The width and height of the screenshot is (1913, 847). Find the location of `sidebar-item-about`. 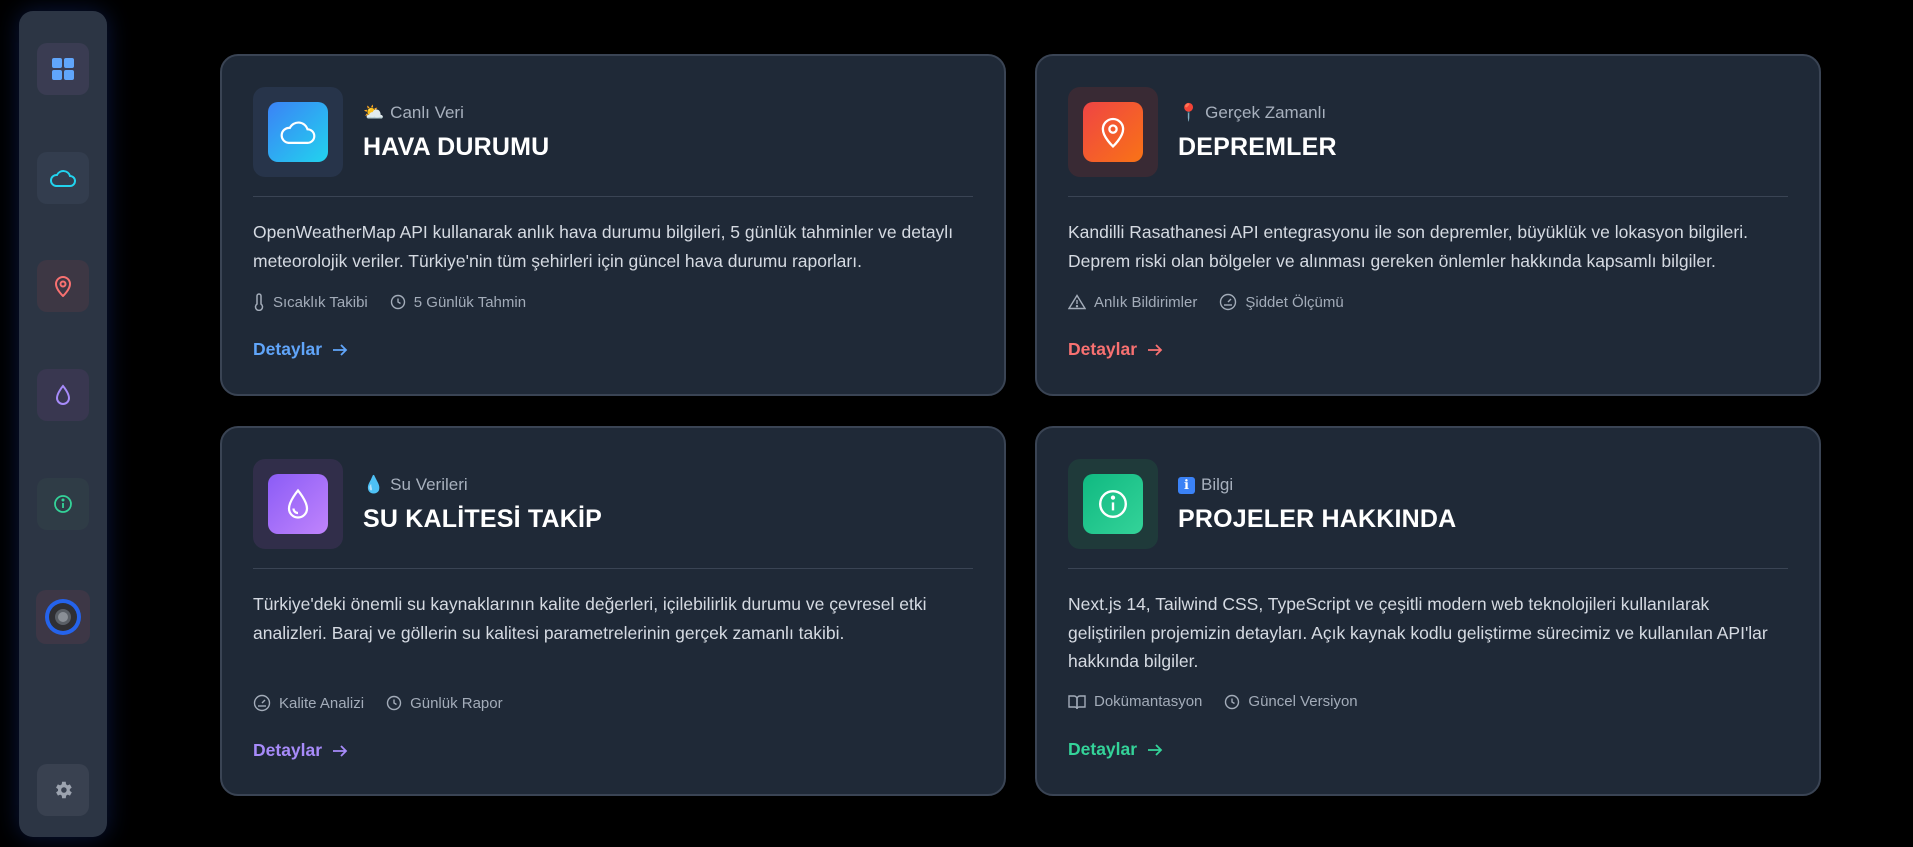

sidebar-item-about is located at coordinates (63, 504).